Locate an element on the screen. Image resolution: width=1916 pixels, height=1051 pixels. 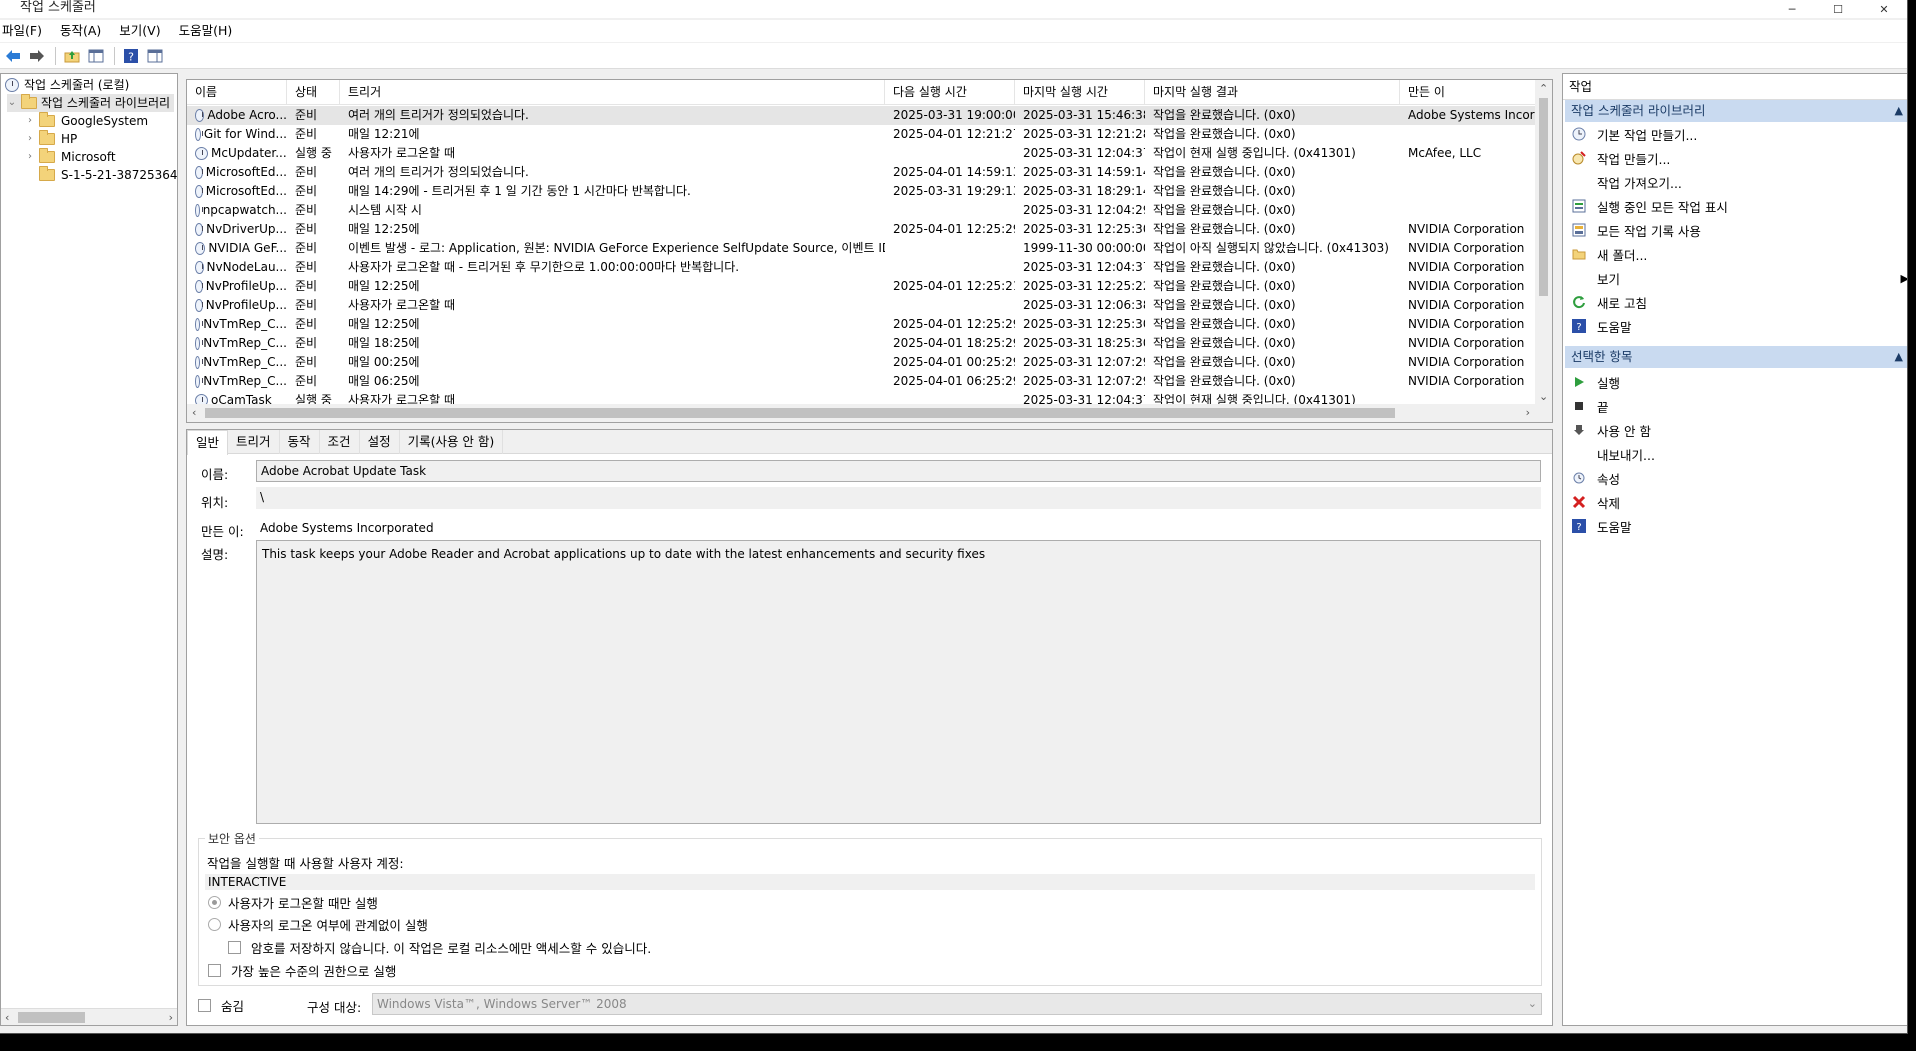
actions-section-selected-item: 선택한 항목 ▲ is located at coordinates (1736, 357).